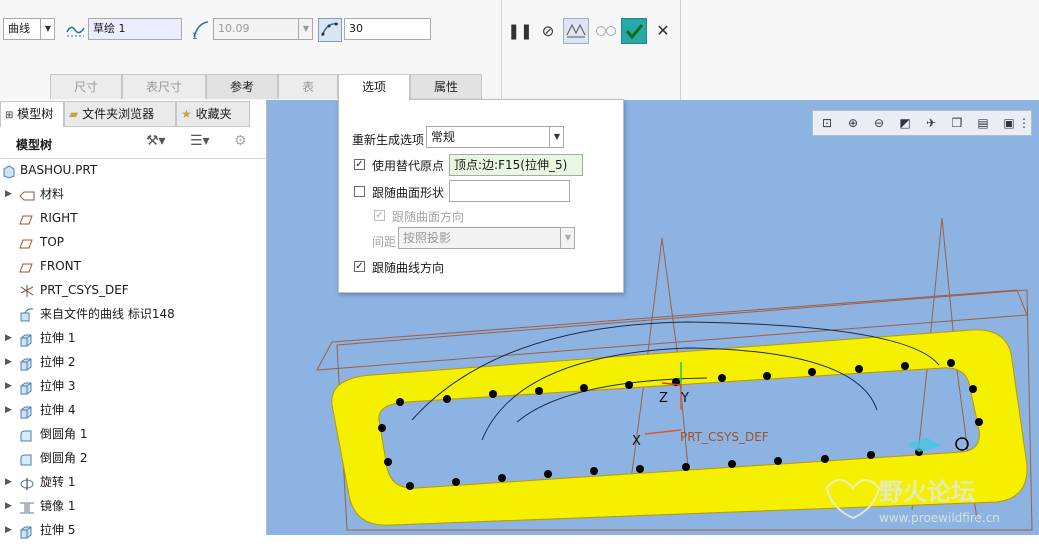 This screenshot has width=1039, height=547. Describe the element at coordinates (931, 123) in the screenshot. I see `reorient-icon: ✈` at that location.